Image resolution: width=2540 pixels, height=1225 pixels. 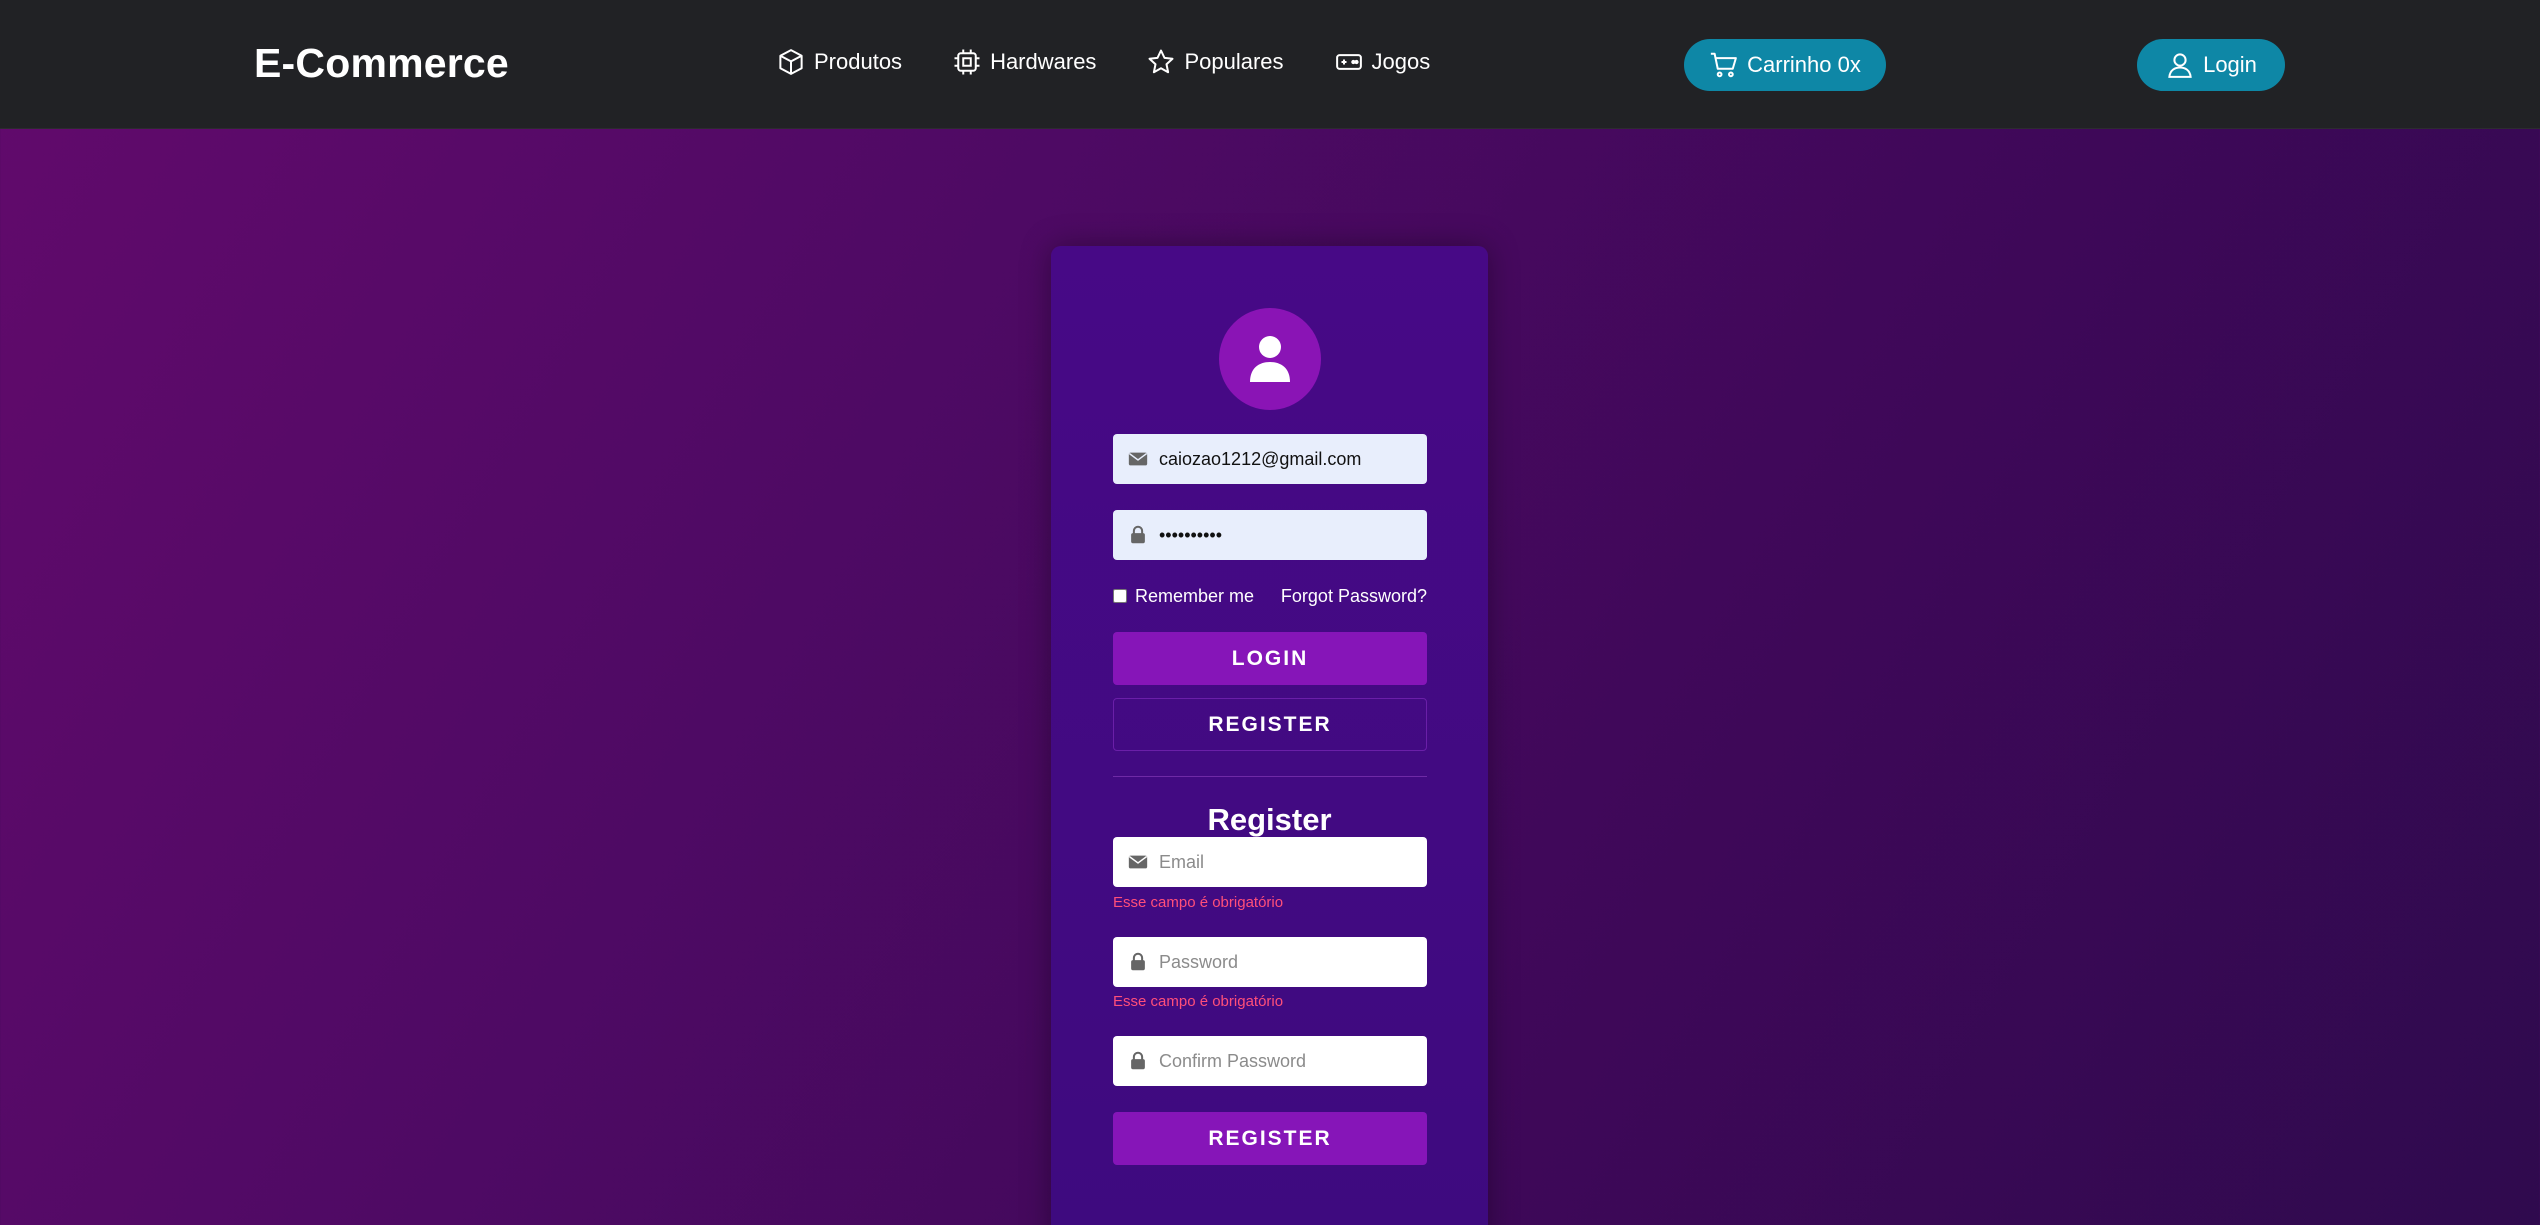 What do you see at coordinates (381, 63) in the screenshot?
I see `brand-logo: E-Commerce` at bounding box center [381, 63].